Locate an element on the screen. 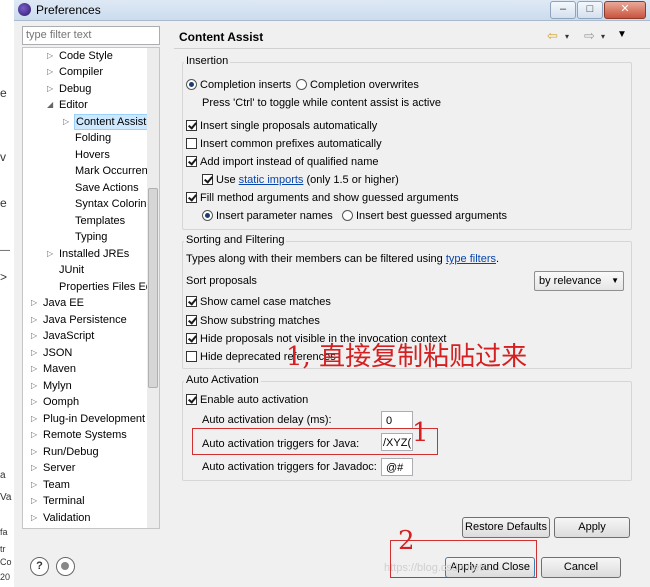 The height and width of the screenshot is (587, 650). collapse-arrow-icon: ◢ is located at coordinates (50, 105).